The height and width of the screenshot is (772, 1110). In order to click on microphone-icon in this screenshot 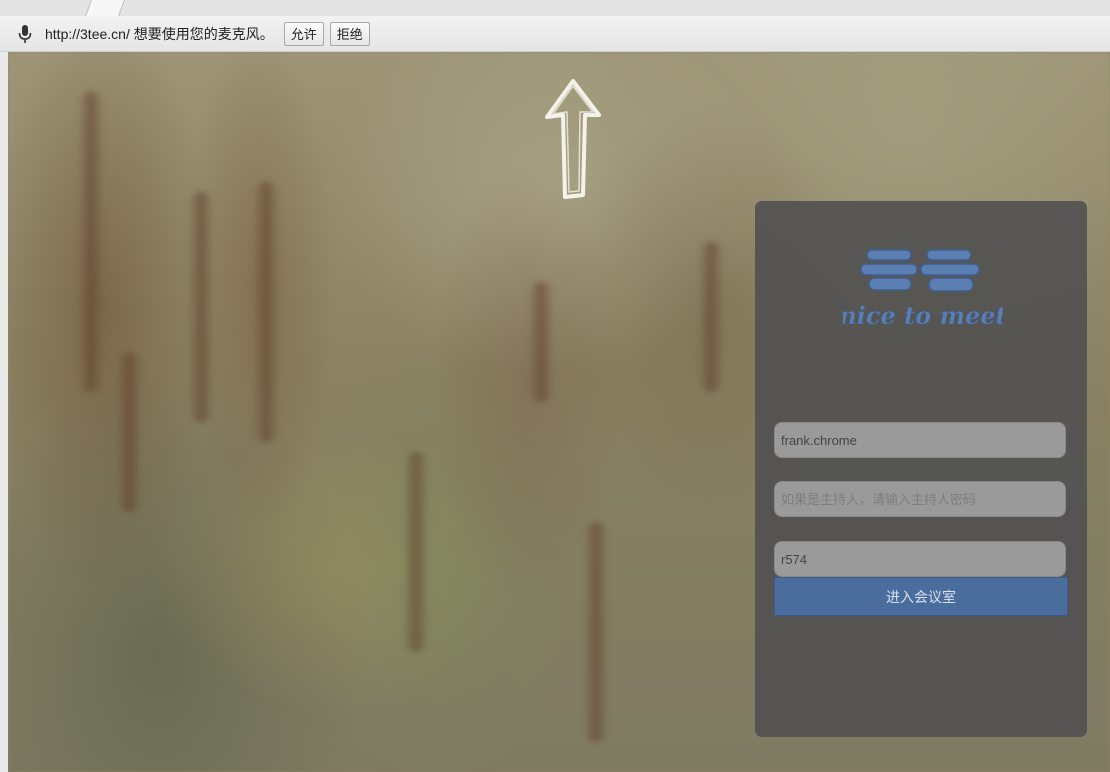, I will do `click(25, 33)`.